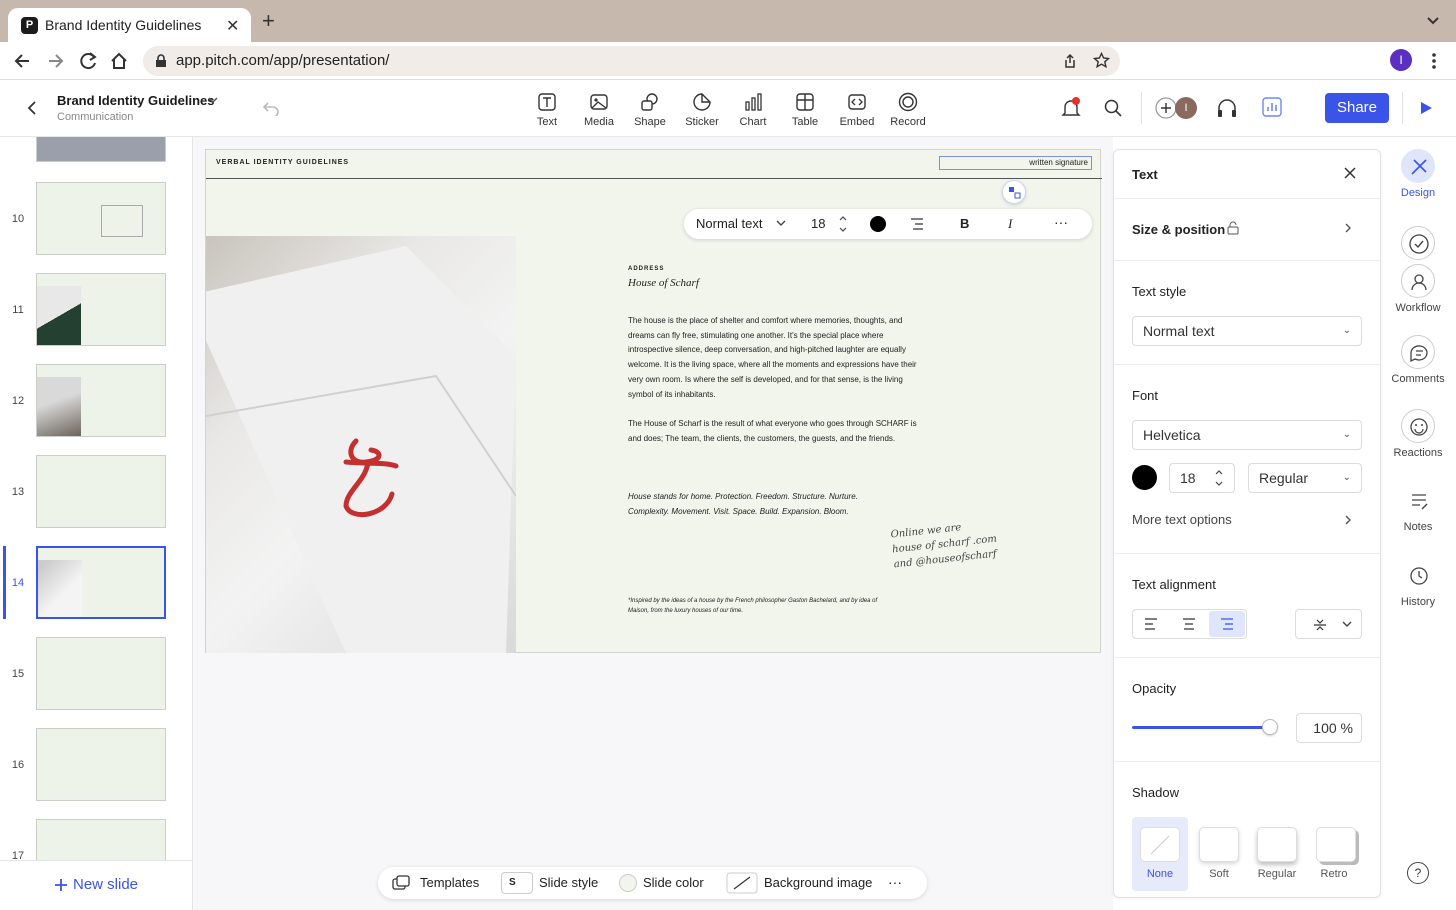  What do you see at coordinates (631, 61) in the screenshot?
I see `address-bar: app.pitch.com/app/presentation/` at bounding box center [631, 61].